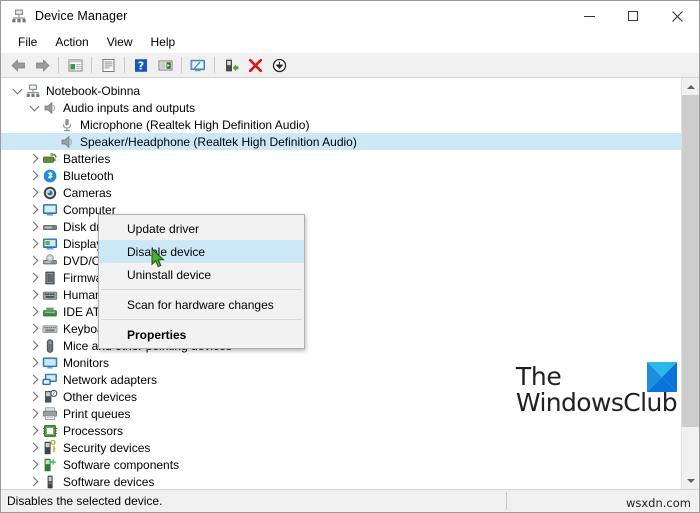 The height and width of the screenshot is (513, 700). Describe the element at coordinates (690, 261) in the screenshot. I see `scrollbar-thumb` at that location.